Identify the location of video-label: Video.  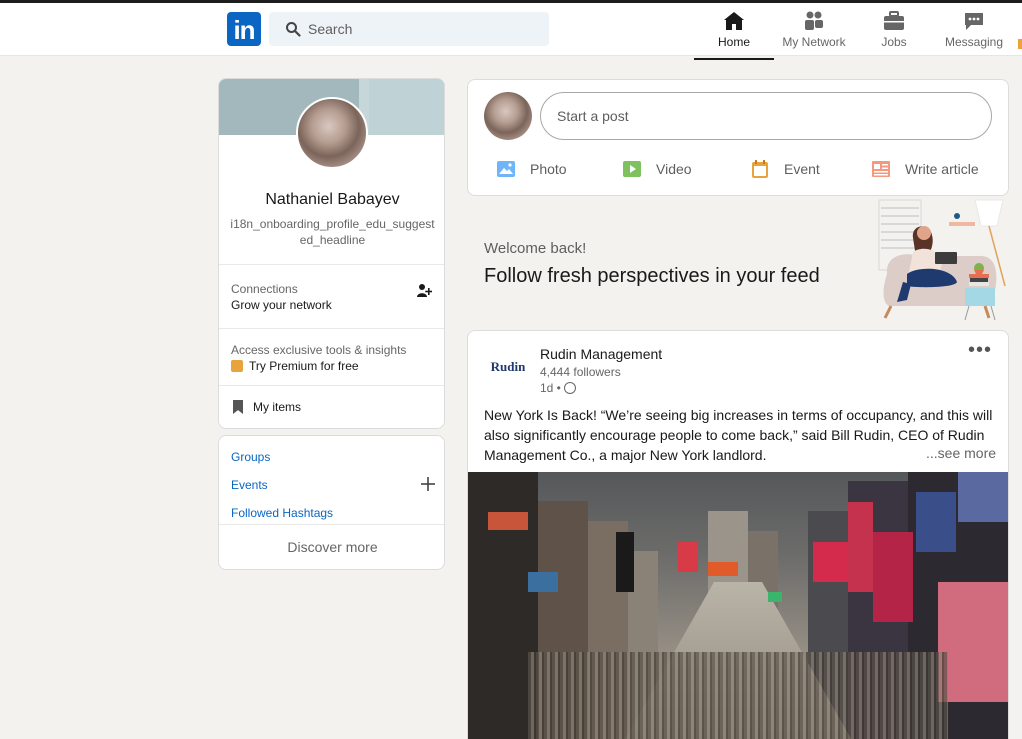
(674, 169).